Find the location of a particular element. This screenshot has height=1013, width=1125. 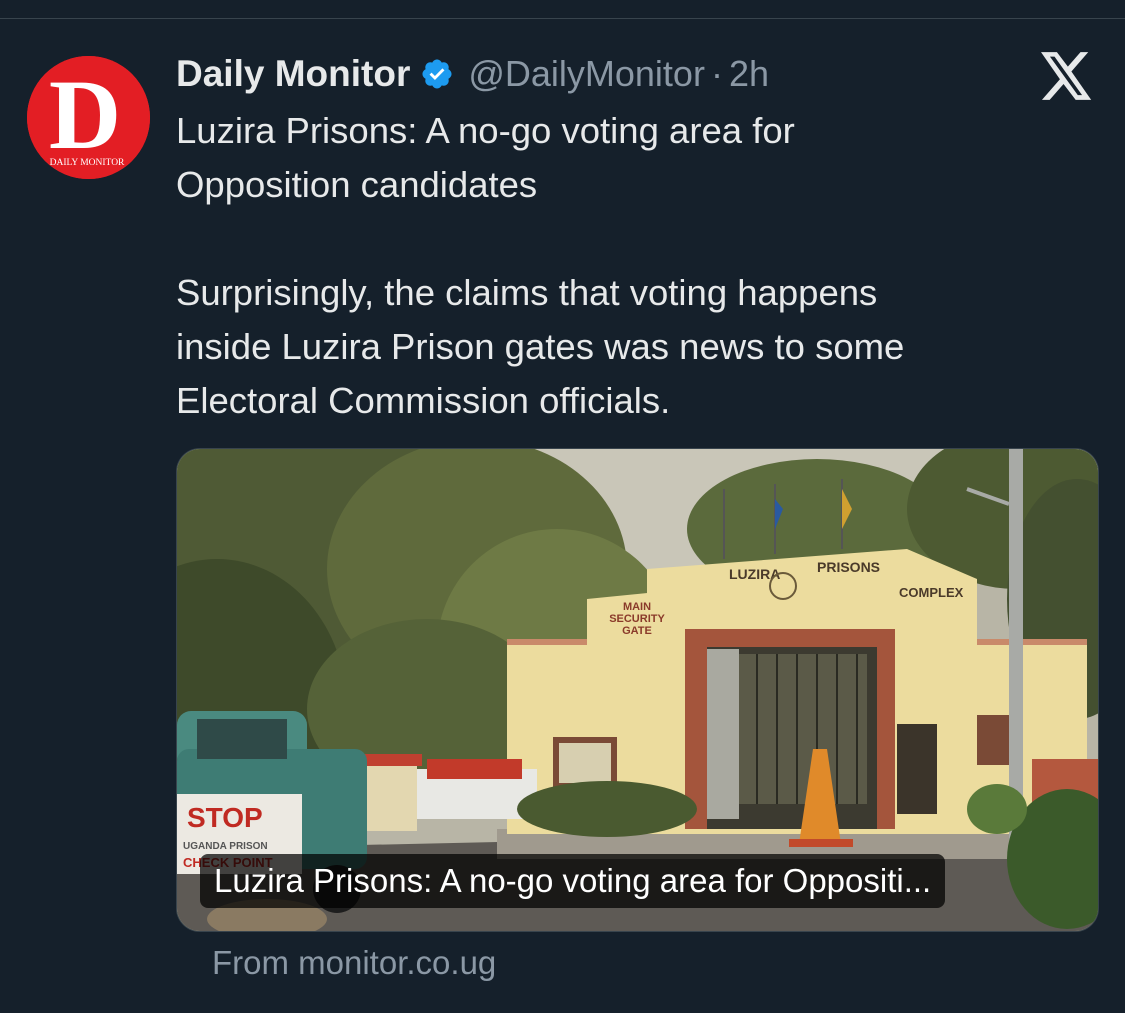

daily-monitor-logo: D DAILY MONITOR is located at coordinates (88, 117).